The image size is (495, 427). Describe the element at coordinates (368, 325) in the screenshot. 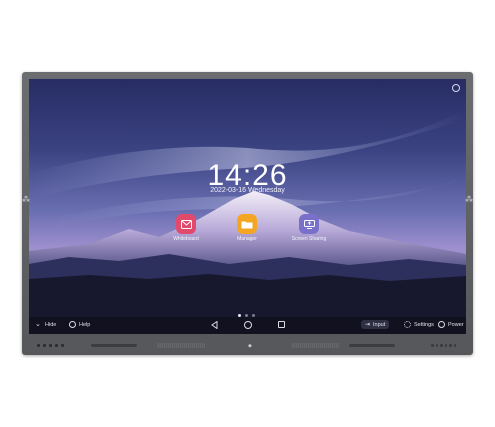

I see `input-source-icon: ⇥` at that location.